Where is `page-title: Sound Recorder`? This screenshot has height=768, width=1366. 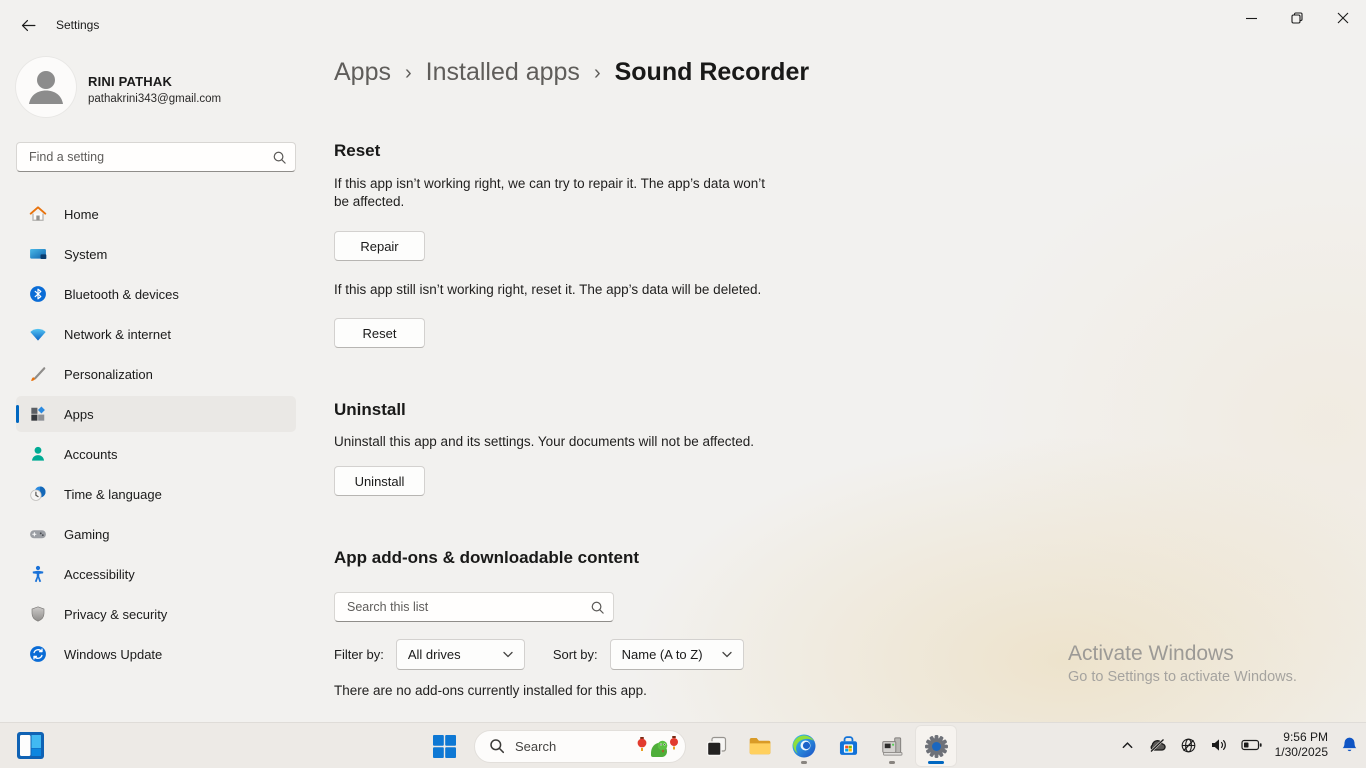 page-title: Sound Recorder is located at coordinates (712, 72).